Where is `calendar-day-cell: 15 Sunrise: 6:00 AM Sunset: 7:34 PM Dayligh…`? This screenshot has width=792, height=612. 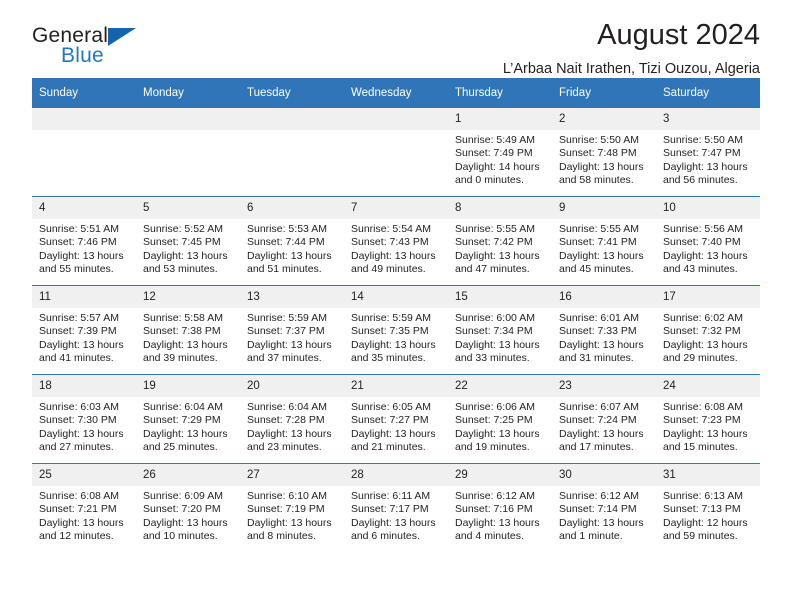 calendar-day-cell: 15 Sunrise: 6:00 AM Sunset: 7:34 PM Dayligh… is located at coordinates (500, 330).